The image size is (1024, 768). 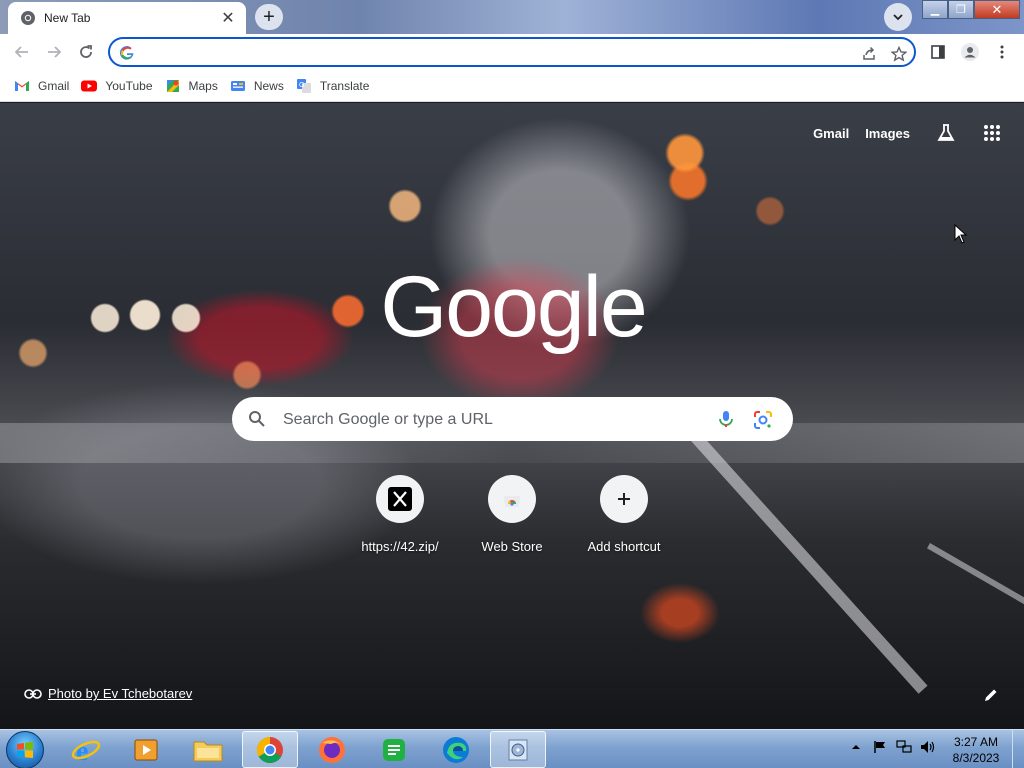 I want to click on windows-taskbar: e 3:27 AM 8/3/2023, so click(x=512, y=748).